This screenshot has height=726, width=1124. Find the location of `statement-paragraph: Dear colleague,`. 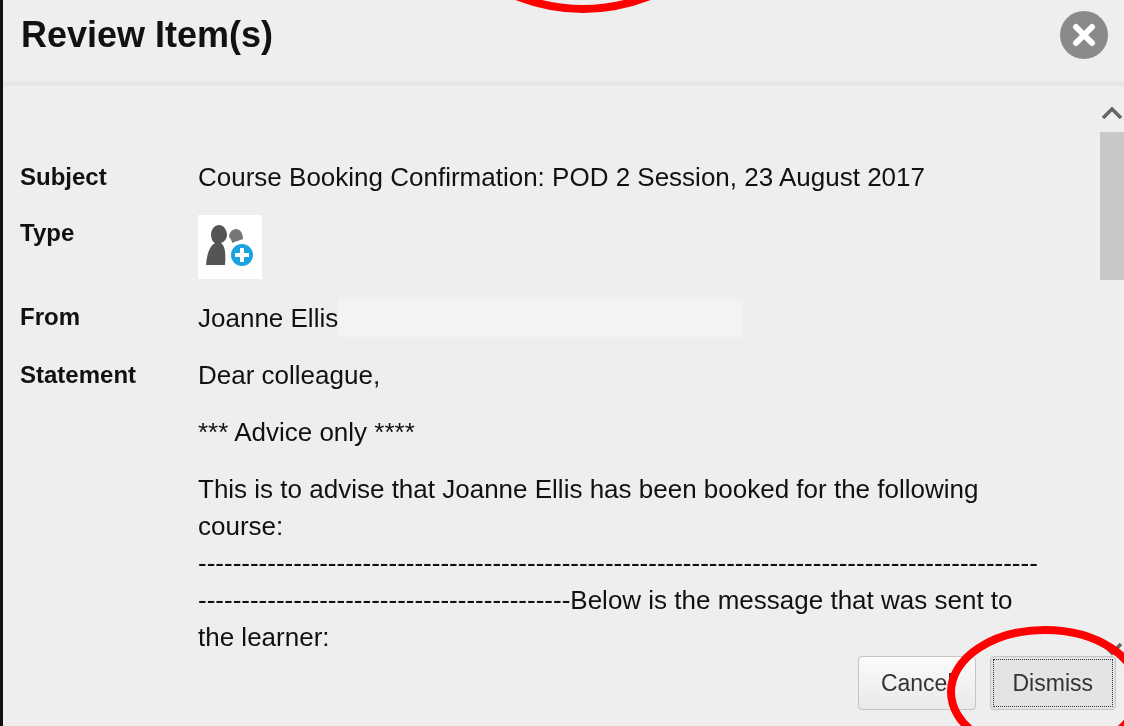

statement-paragraph: Dear colleague, is located at coordinates (290, 375).